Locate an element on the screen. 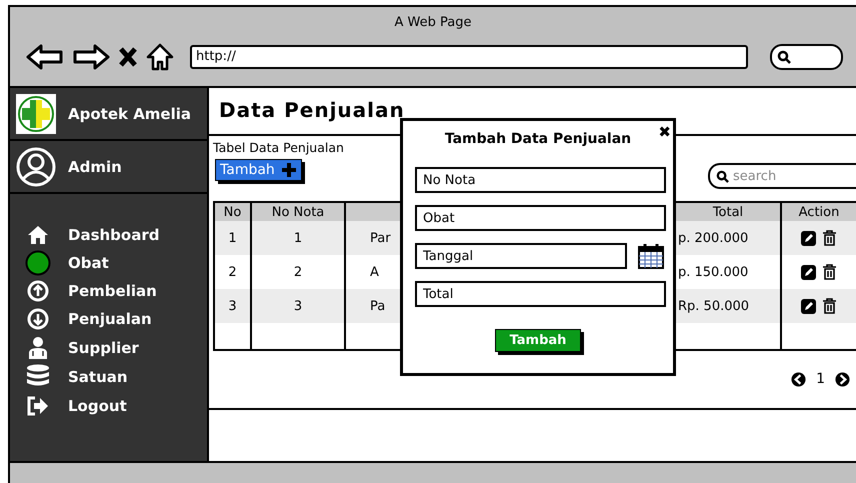 This screenshot has height=483, width=856. table-cell: p. 150.000 is located at coordinates (713, 272).